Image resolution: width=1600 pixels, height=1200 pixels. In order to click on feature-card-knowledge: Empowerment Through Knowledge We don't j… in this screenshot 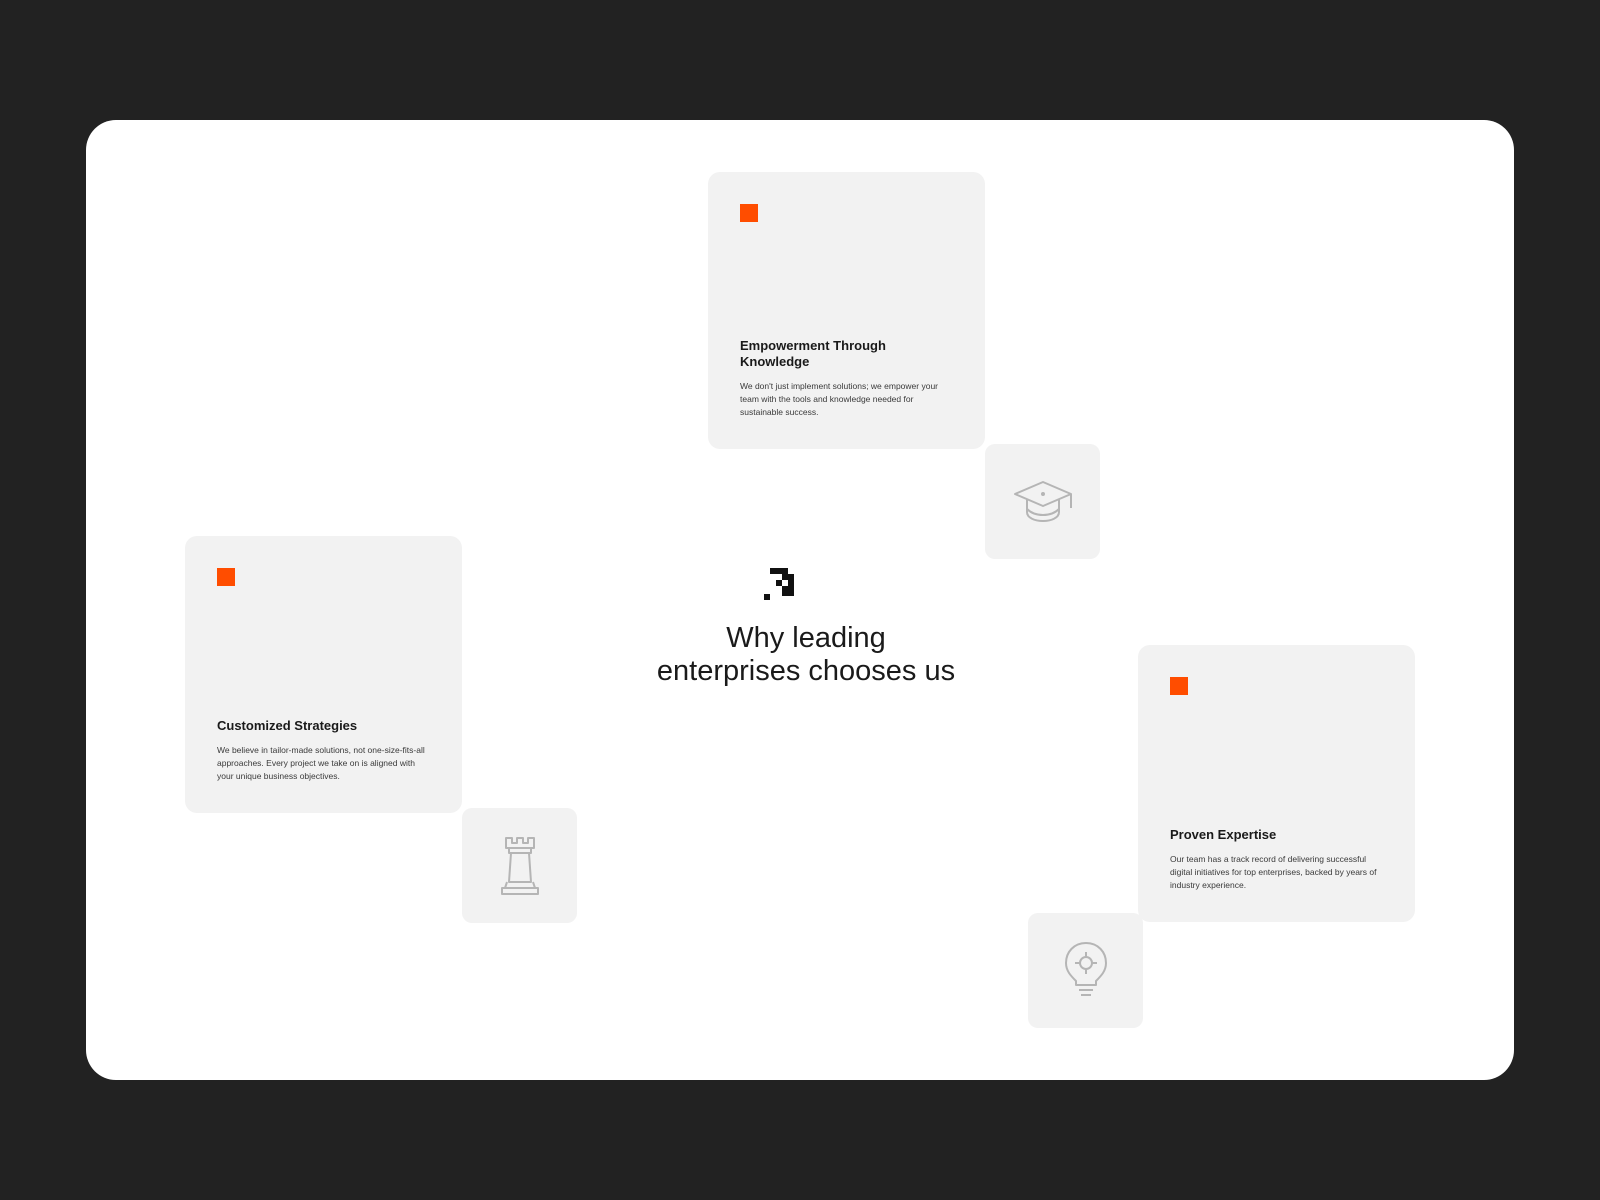, I will do `click(846, 310)`.